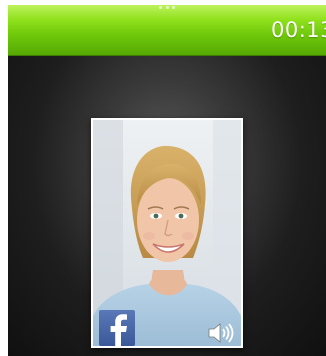 This screenshot has height=356, width=326. Describe the element at coordinates (298, 30) in the screenshot. I see `call-timer: 00:13` at that location.